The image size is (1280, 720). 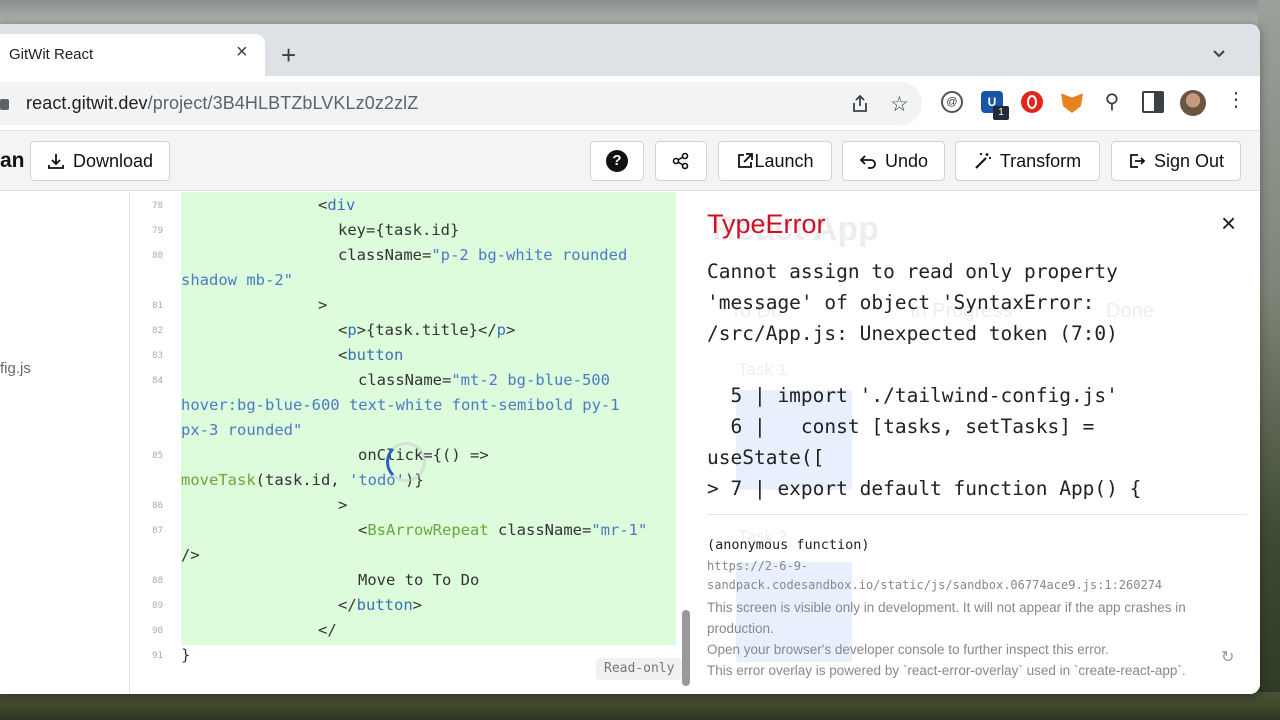 I want to click on line-number: 83, so click(x=157, y=356).